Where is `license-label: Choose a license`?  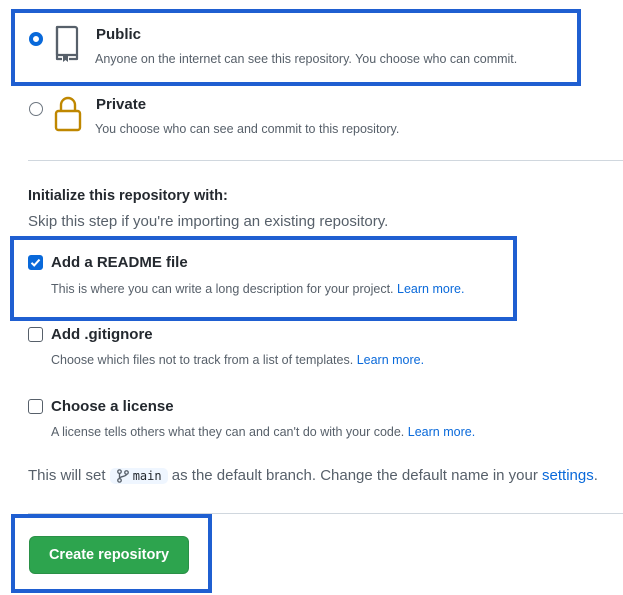
license-label: Choose a license is located at coordinates (112, 406).